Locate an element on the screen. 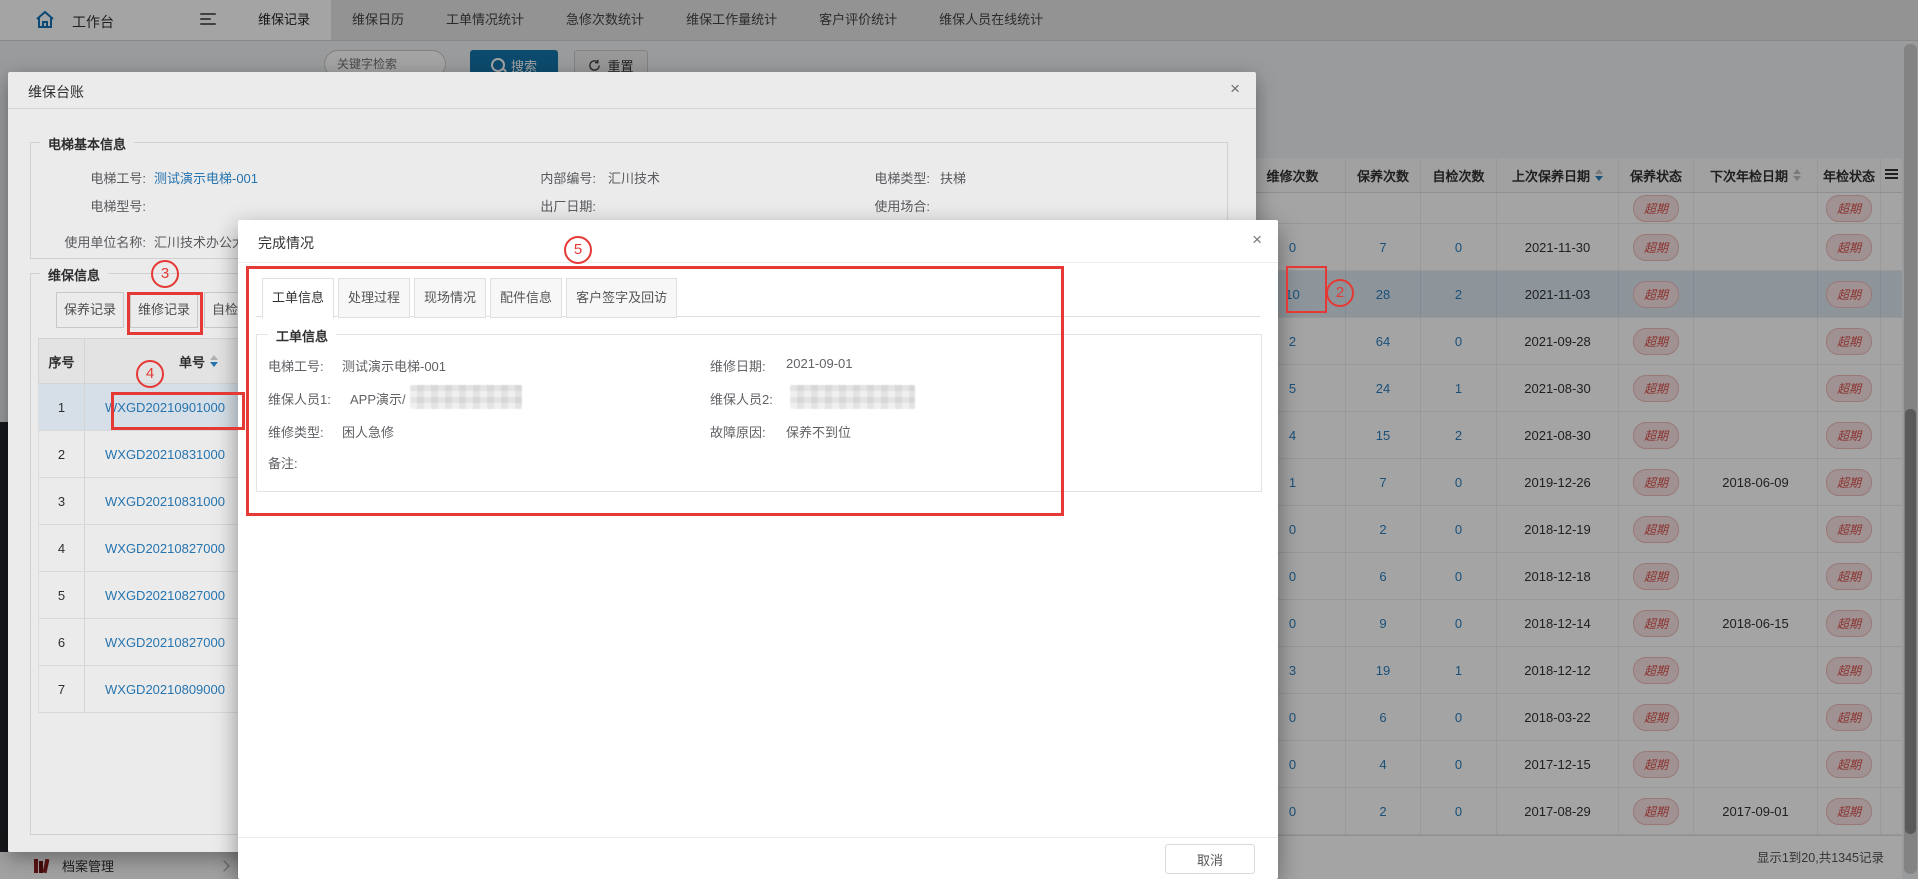 The width and height of the screenshot is (1918, 879). completion-tab: 配件信息 is located at coordinates (526, 298).